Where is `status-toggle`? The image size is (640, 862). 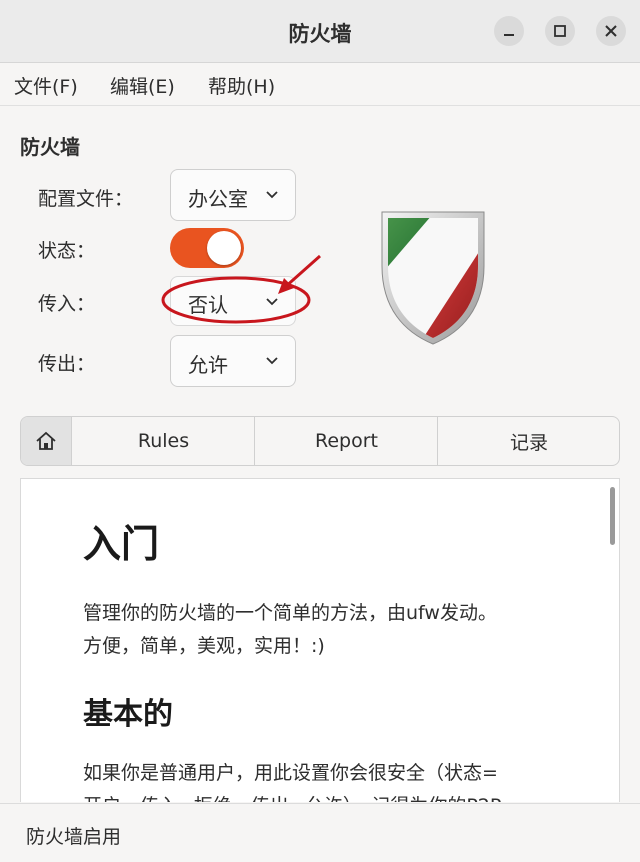
status-toggle is located at coordinates (207, 248).